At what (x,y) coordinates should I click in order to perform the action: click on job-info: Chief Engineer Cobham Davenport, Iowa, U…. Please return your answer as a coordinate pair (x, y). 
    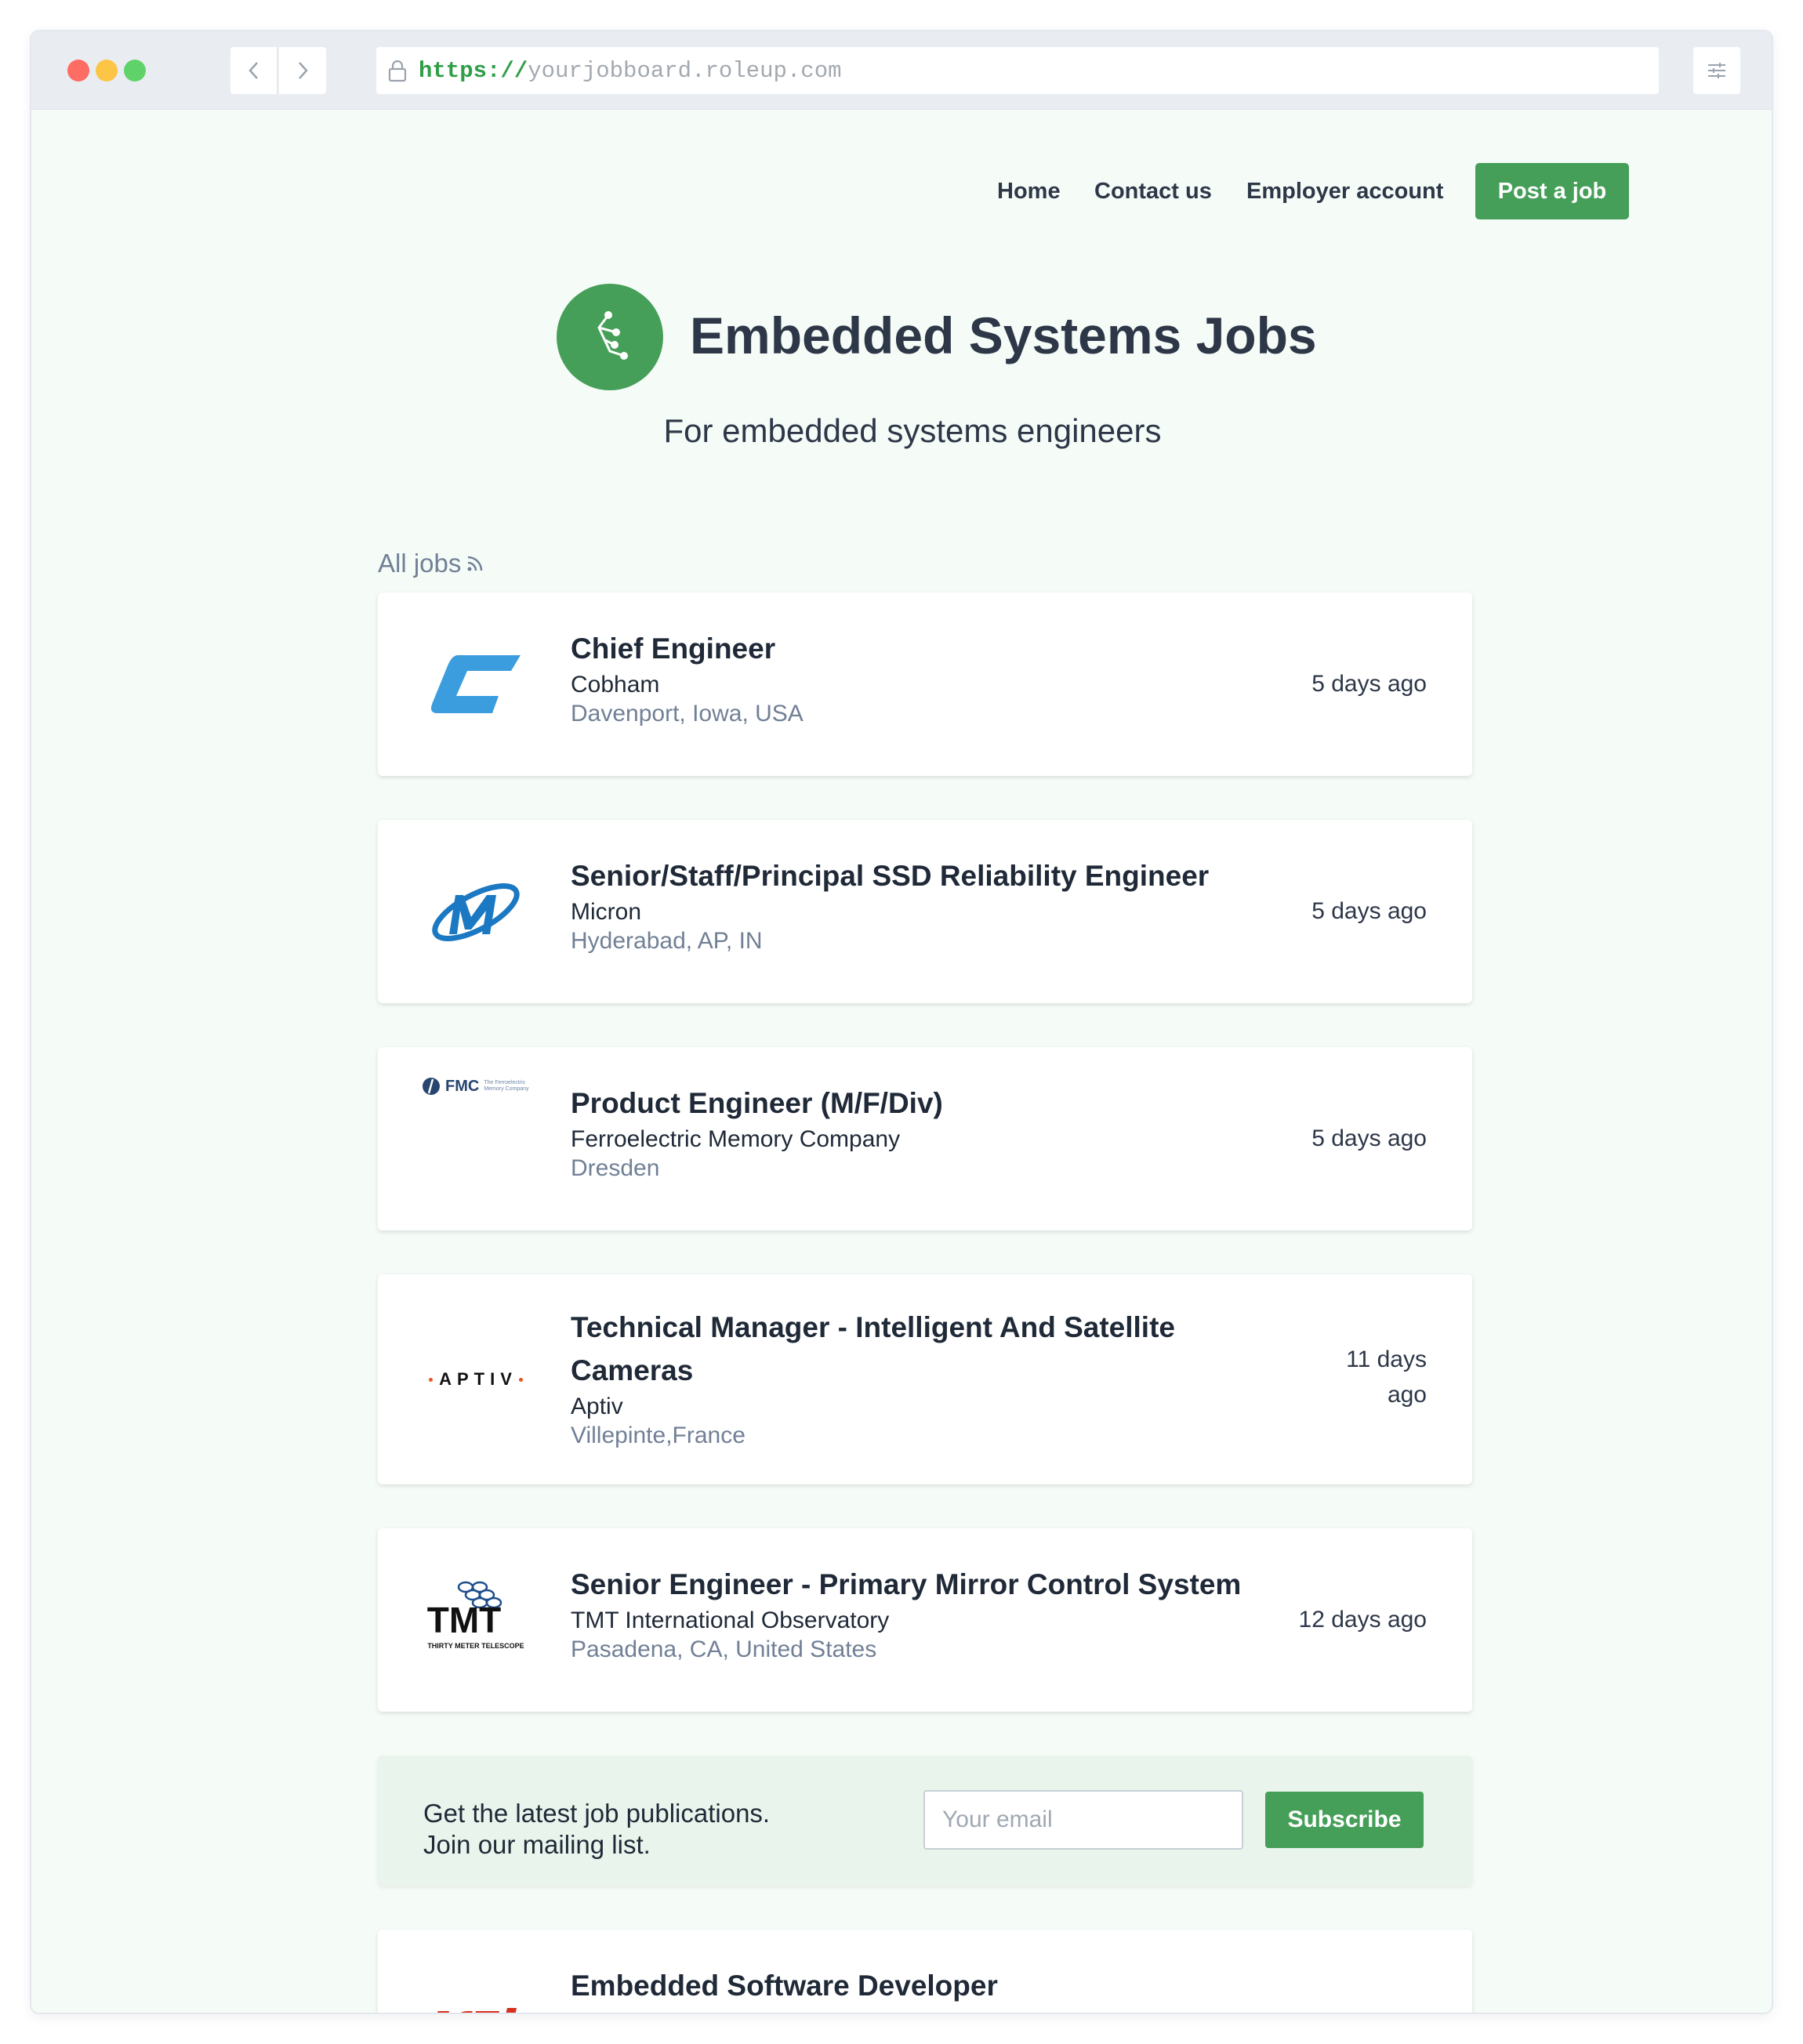
    Looking at the image, I should click on (687, 677).